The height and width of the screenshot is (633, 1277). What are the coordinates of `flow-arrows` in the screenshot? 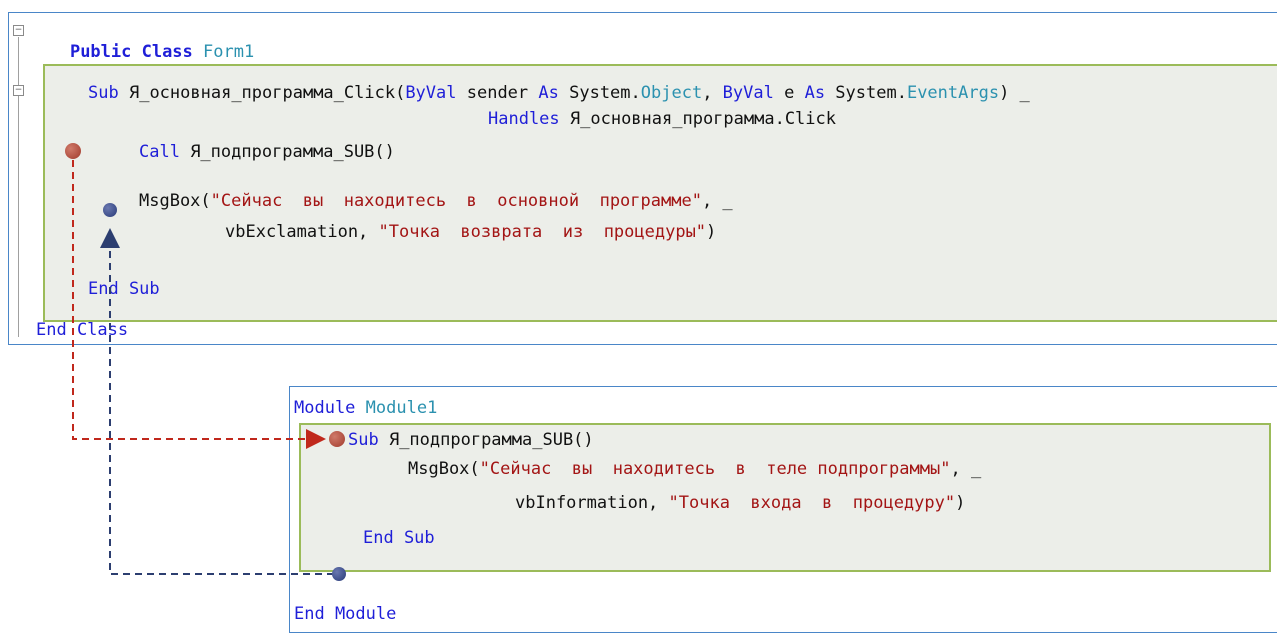 It's located at (203, 367).